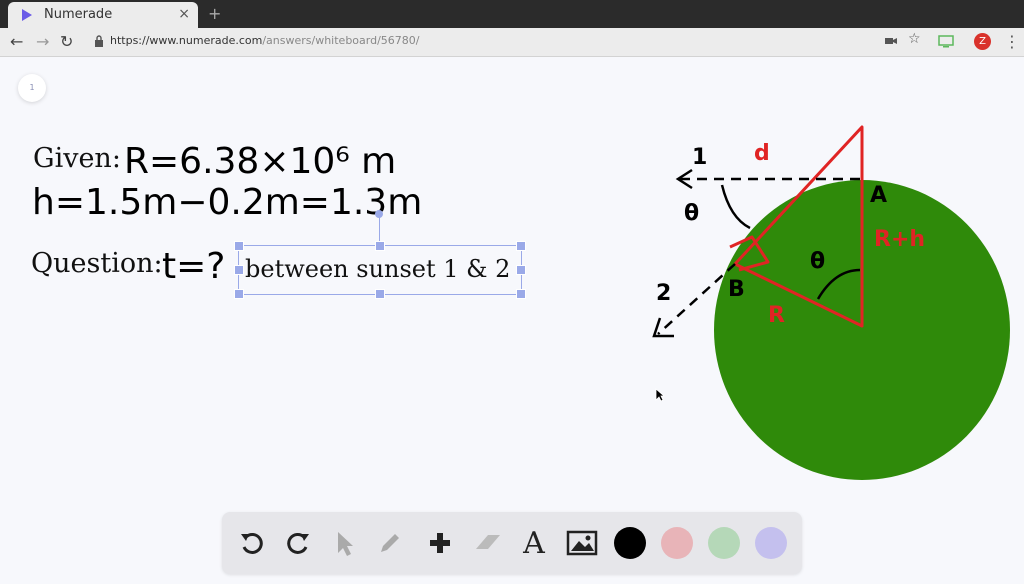 The image size is (1024, 584). I want to click on h-equation: h=1.5m−0.2m=1.3m, so click(227, 202).